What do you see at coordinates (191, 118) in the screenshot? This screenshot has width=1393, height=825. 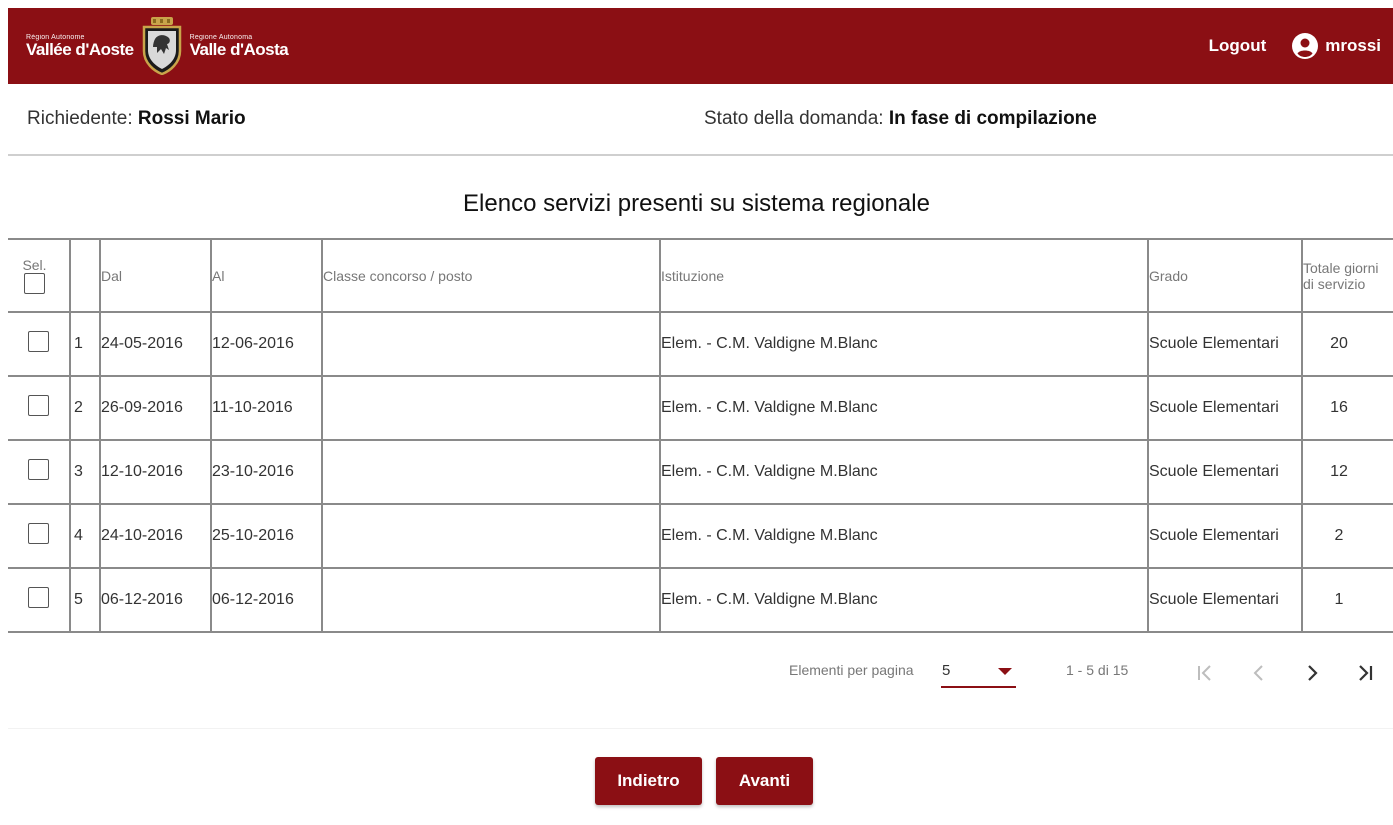 I see `requester-value: Rossi Mario` at bounding box center [191, 118].